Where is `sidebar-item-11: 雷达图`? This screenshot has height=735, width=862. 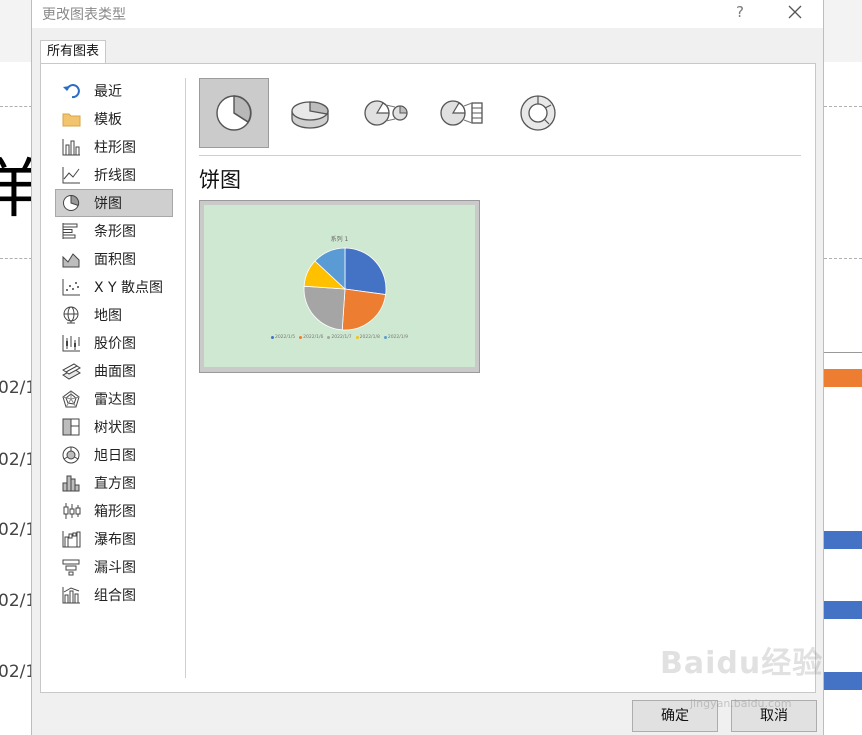
sidebar-item-11: 雷达图 is located at coordinates (114, 399).